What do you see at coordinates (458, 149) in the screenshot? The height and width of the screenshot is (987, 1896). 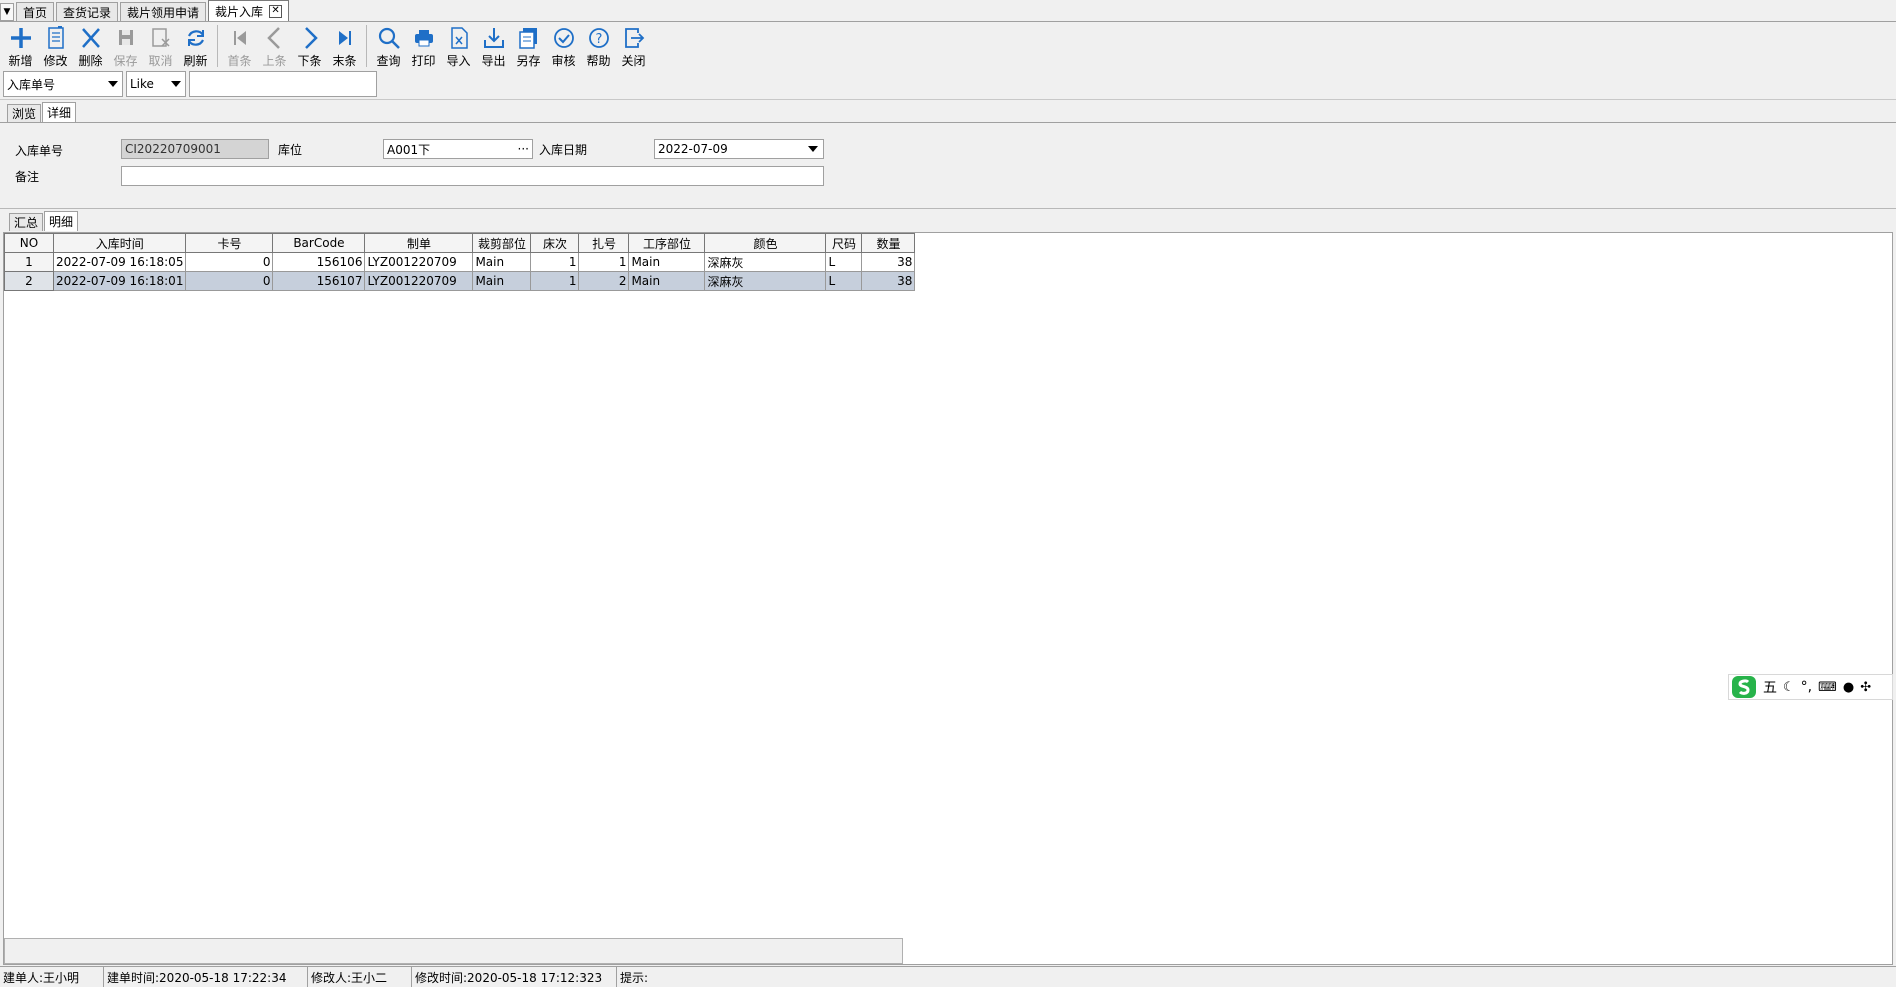 I see `location-field: A001下 ···` at bounding box center [458, 149].